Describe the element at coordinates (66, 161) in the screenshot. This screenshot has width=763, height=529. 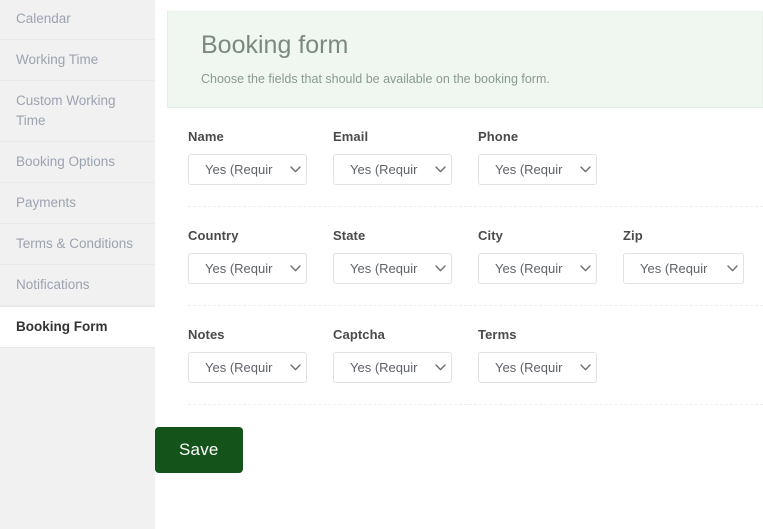
I see `sidebar-item-label: Booking Options` at that location.